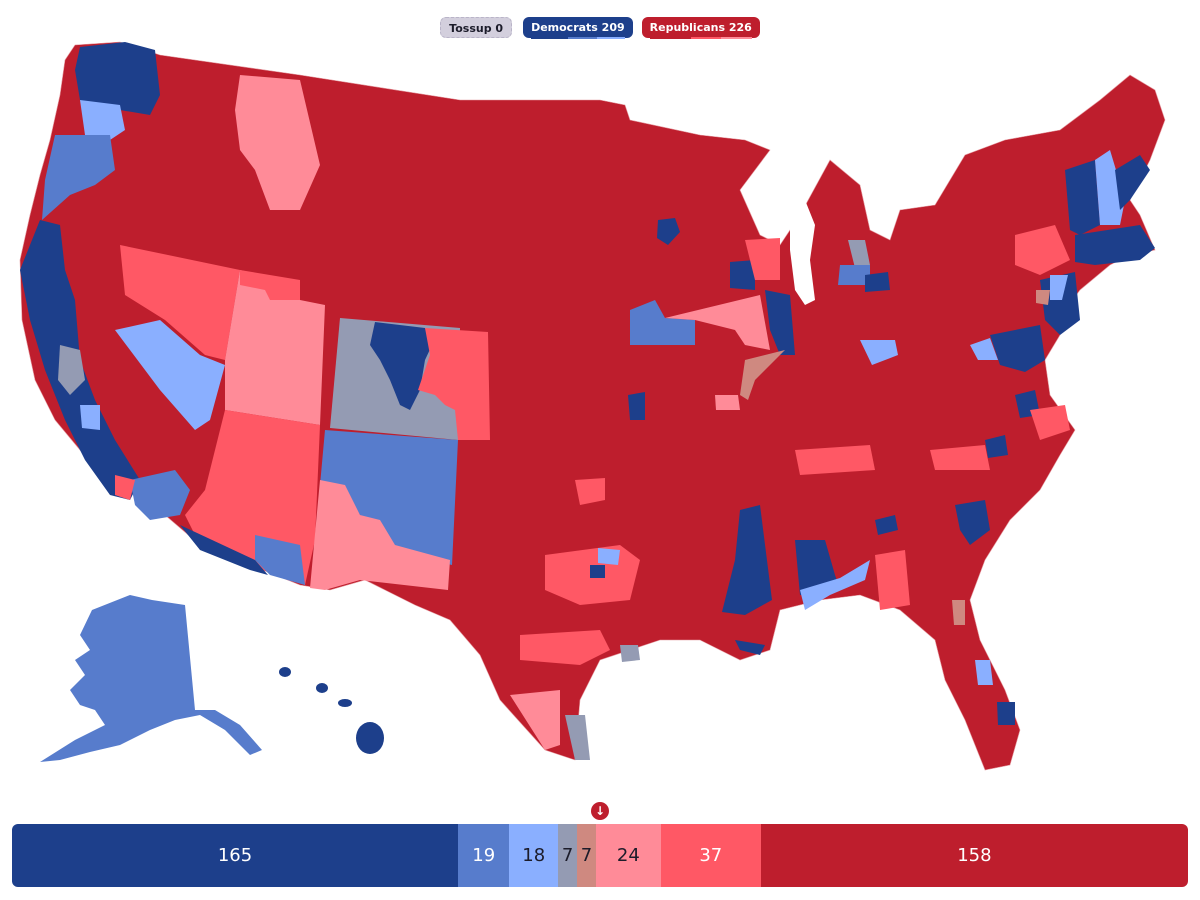  I want to click on map-region-houston, so click(630, 653).